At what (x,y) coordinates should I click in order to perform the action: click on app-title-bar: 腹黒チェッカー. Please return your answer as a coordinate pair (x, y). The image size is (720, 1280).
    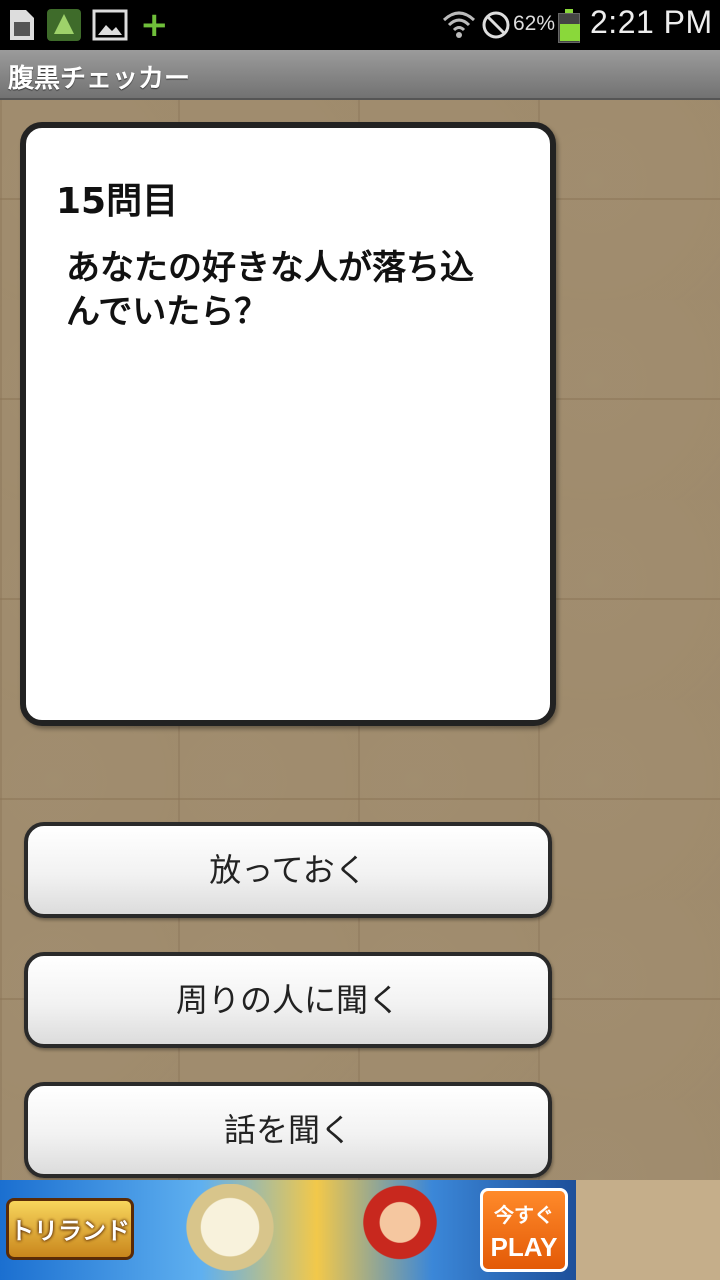
    Looking at the image, I should click on (360, 75).